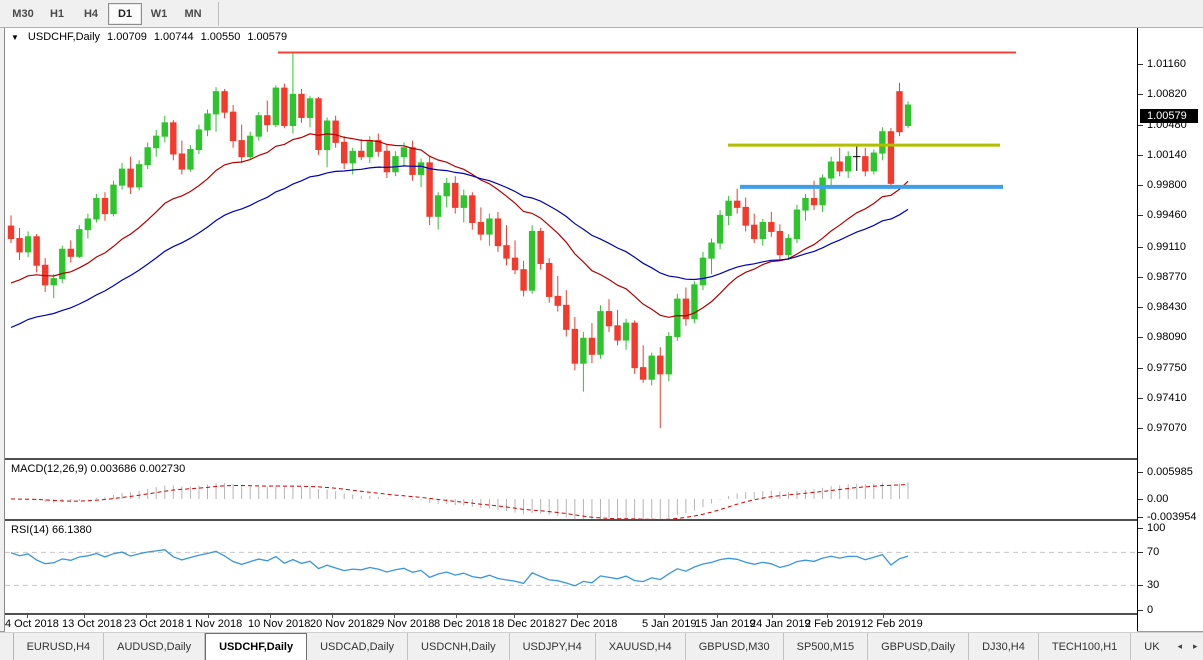 The height and width of the screenshot is (660, 1203). Describe the element at coordinates (91, 14) in the screenshot. I see `timeframe-h4: H4` at that location.